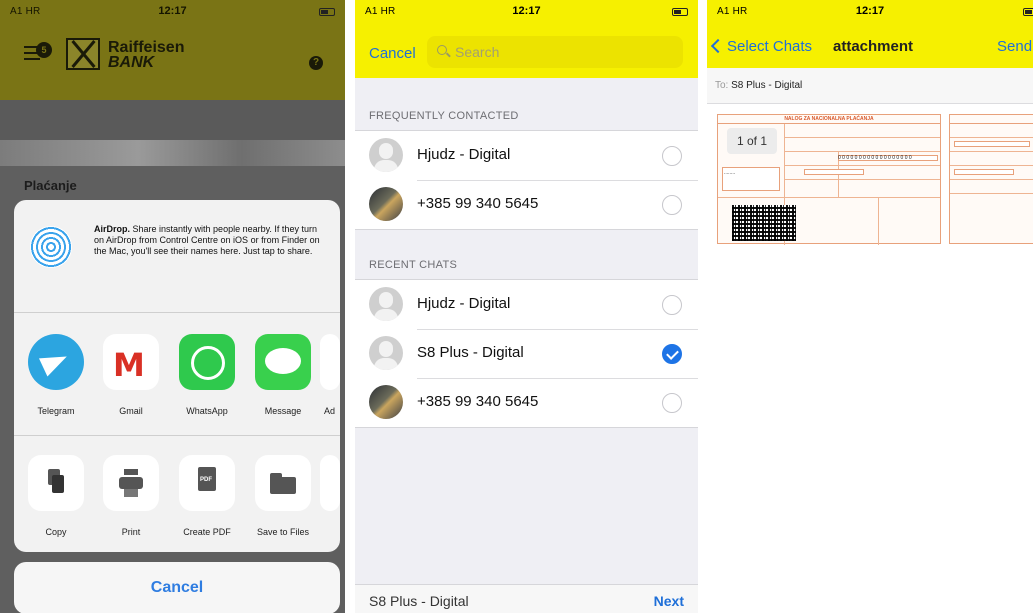  I want to click on slip-header: NALOG ZA NACIONALNA PLAĆANJA, so click(829, 119).